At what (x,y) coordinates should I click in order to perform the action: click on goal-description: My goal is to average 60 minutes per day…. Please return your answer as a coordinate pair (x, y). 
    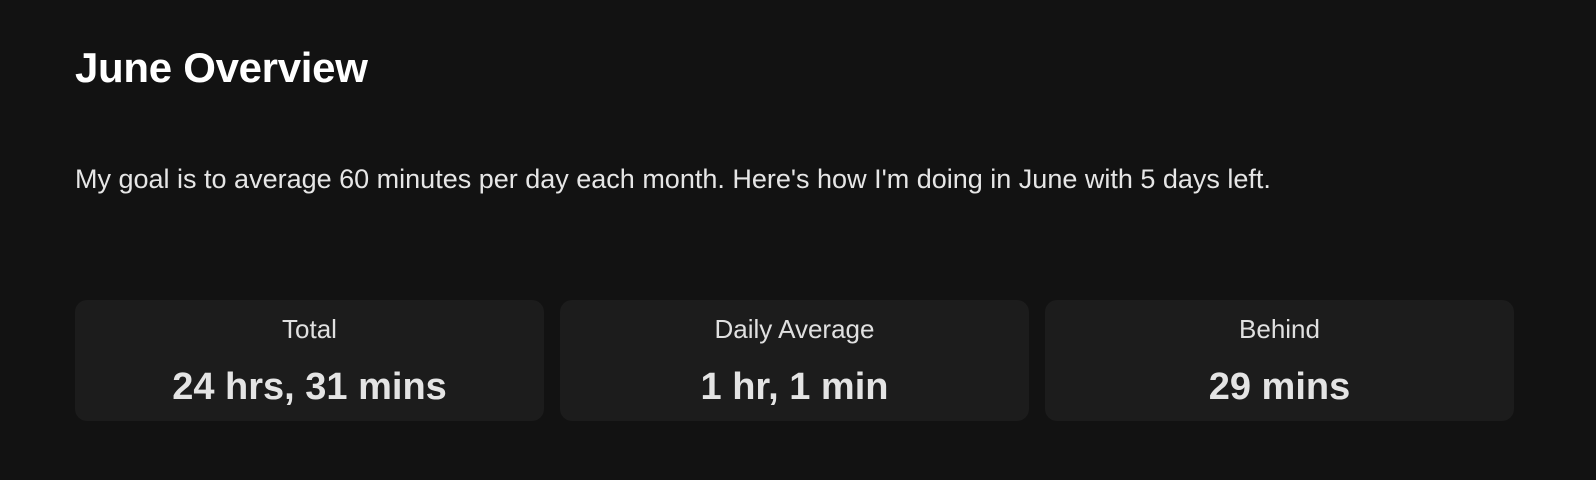
    Looking at the image, I should click on (673, 179).